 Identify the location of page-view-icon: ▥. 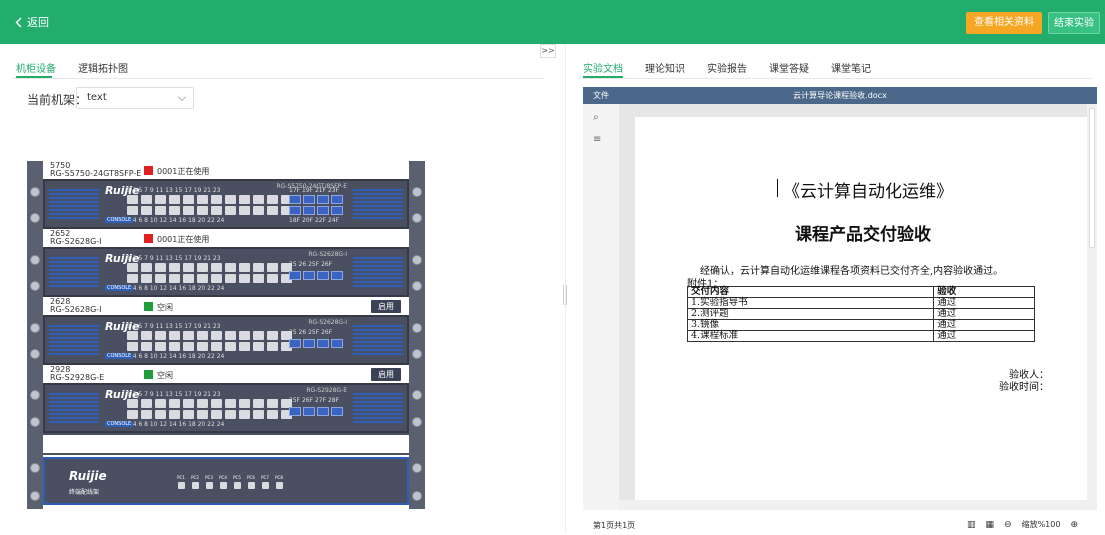
(971, 525).